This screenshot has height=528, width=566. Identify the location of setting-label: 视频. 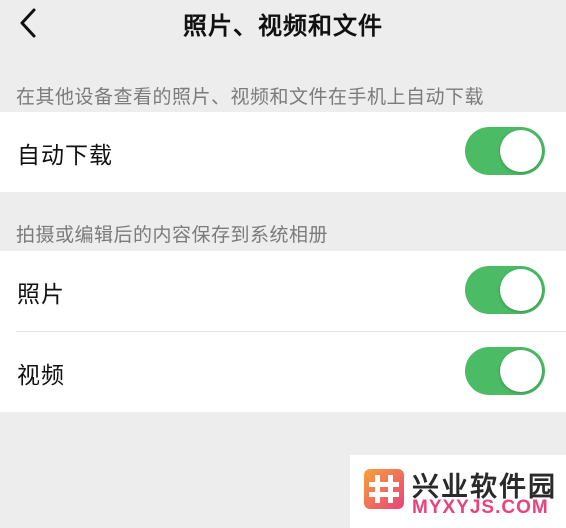
(41, 376).